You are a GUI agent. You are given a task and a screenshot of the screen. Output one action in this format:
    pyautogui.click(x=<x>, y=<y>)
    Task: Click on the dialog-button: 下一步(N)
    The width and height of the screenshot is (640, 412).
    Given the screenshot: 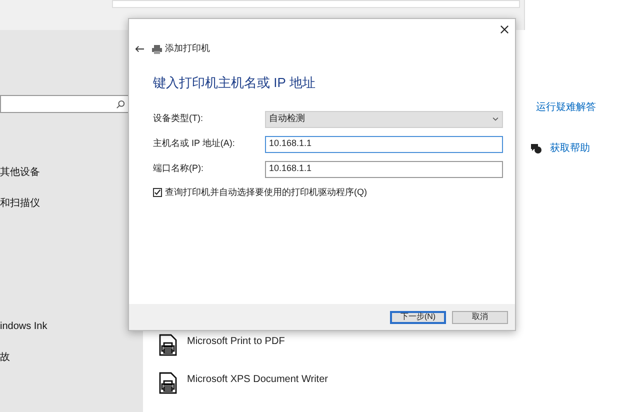 What is the action you would take?
    pyautogui.click(x=418, y=317)
    